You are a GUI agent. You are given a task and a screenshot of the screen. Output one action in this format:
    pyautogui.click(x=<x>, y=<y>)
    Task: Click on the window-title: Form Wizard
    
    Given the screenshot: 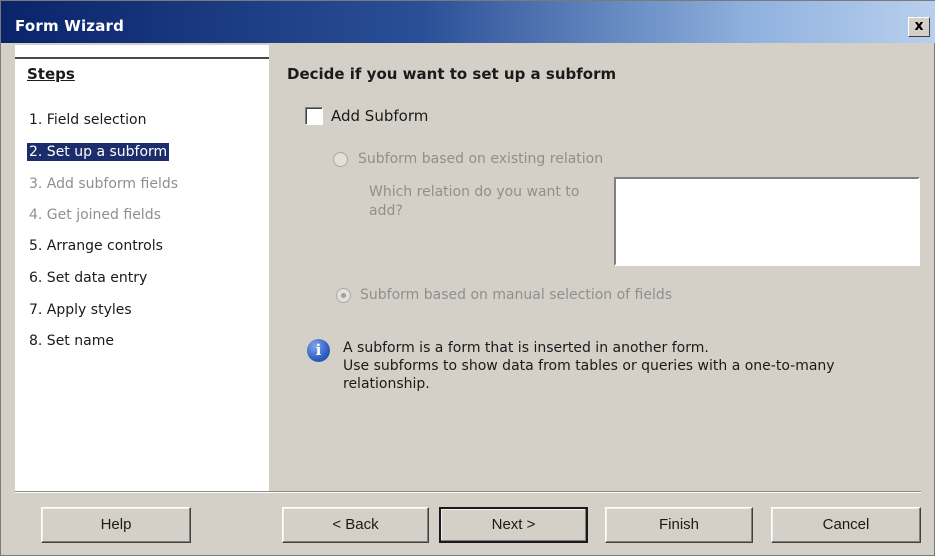 What is the action you would take?
    pyautogui.click(x=70, y=26)
    